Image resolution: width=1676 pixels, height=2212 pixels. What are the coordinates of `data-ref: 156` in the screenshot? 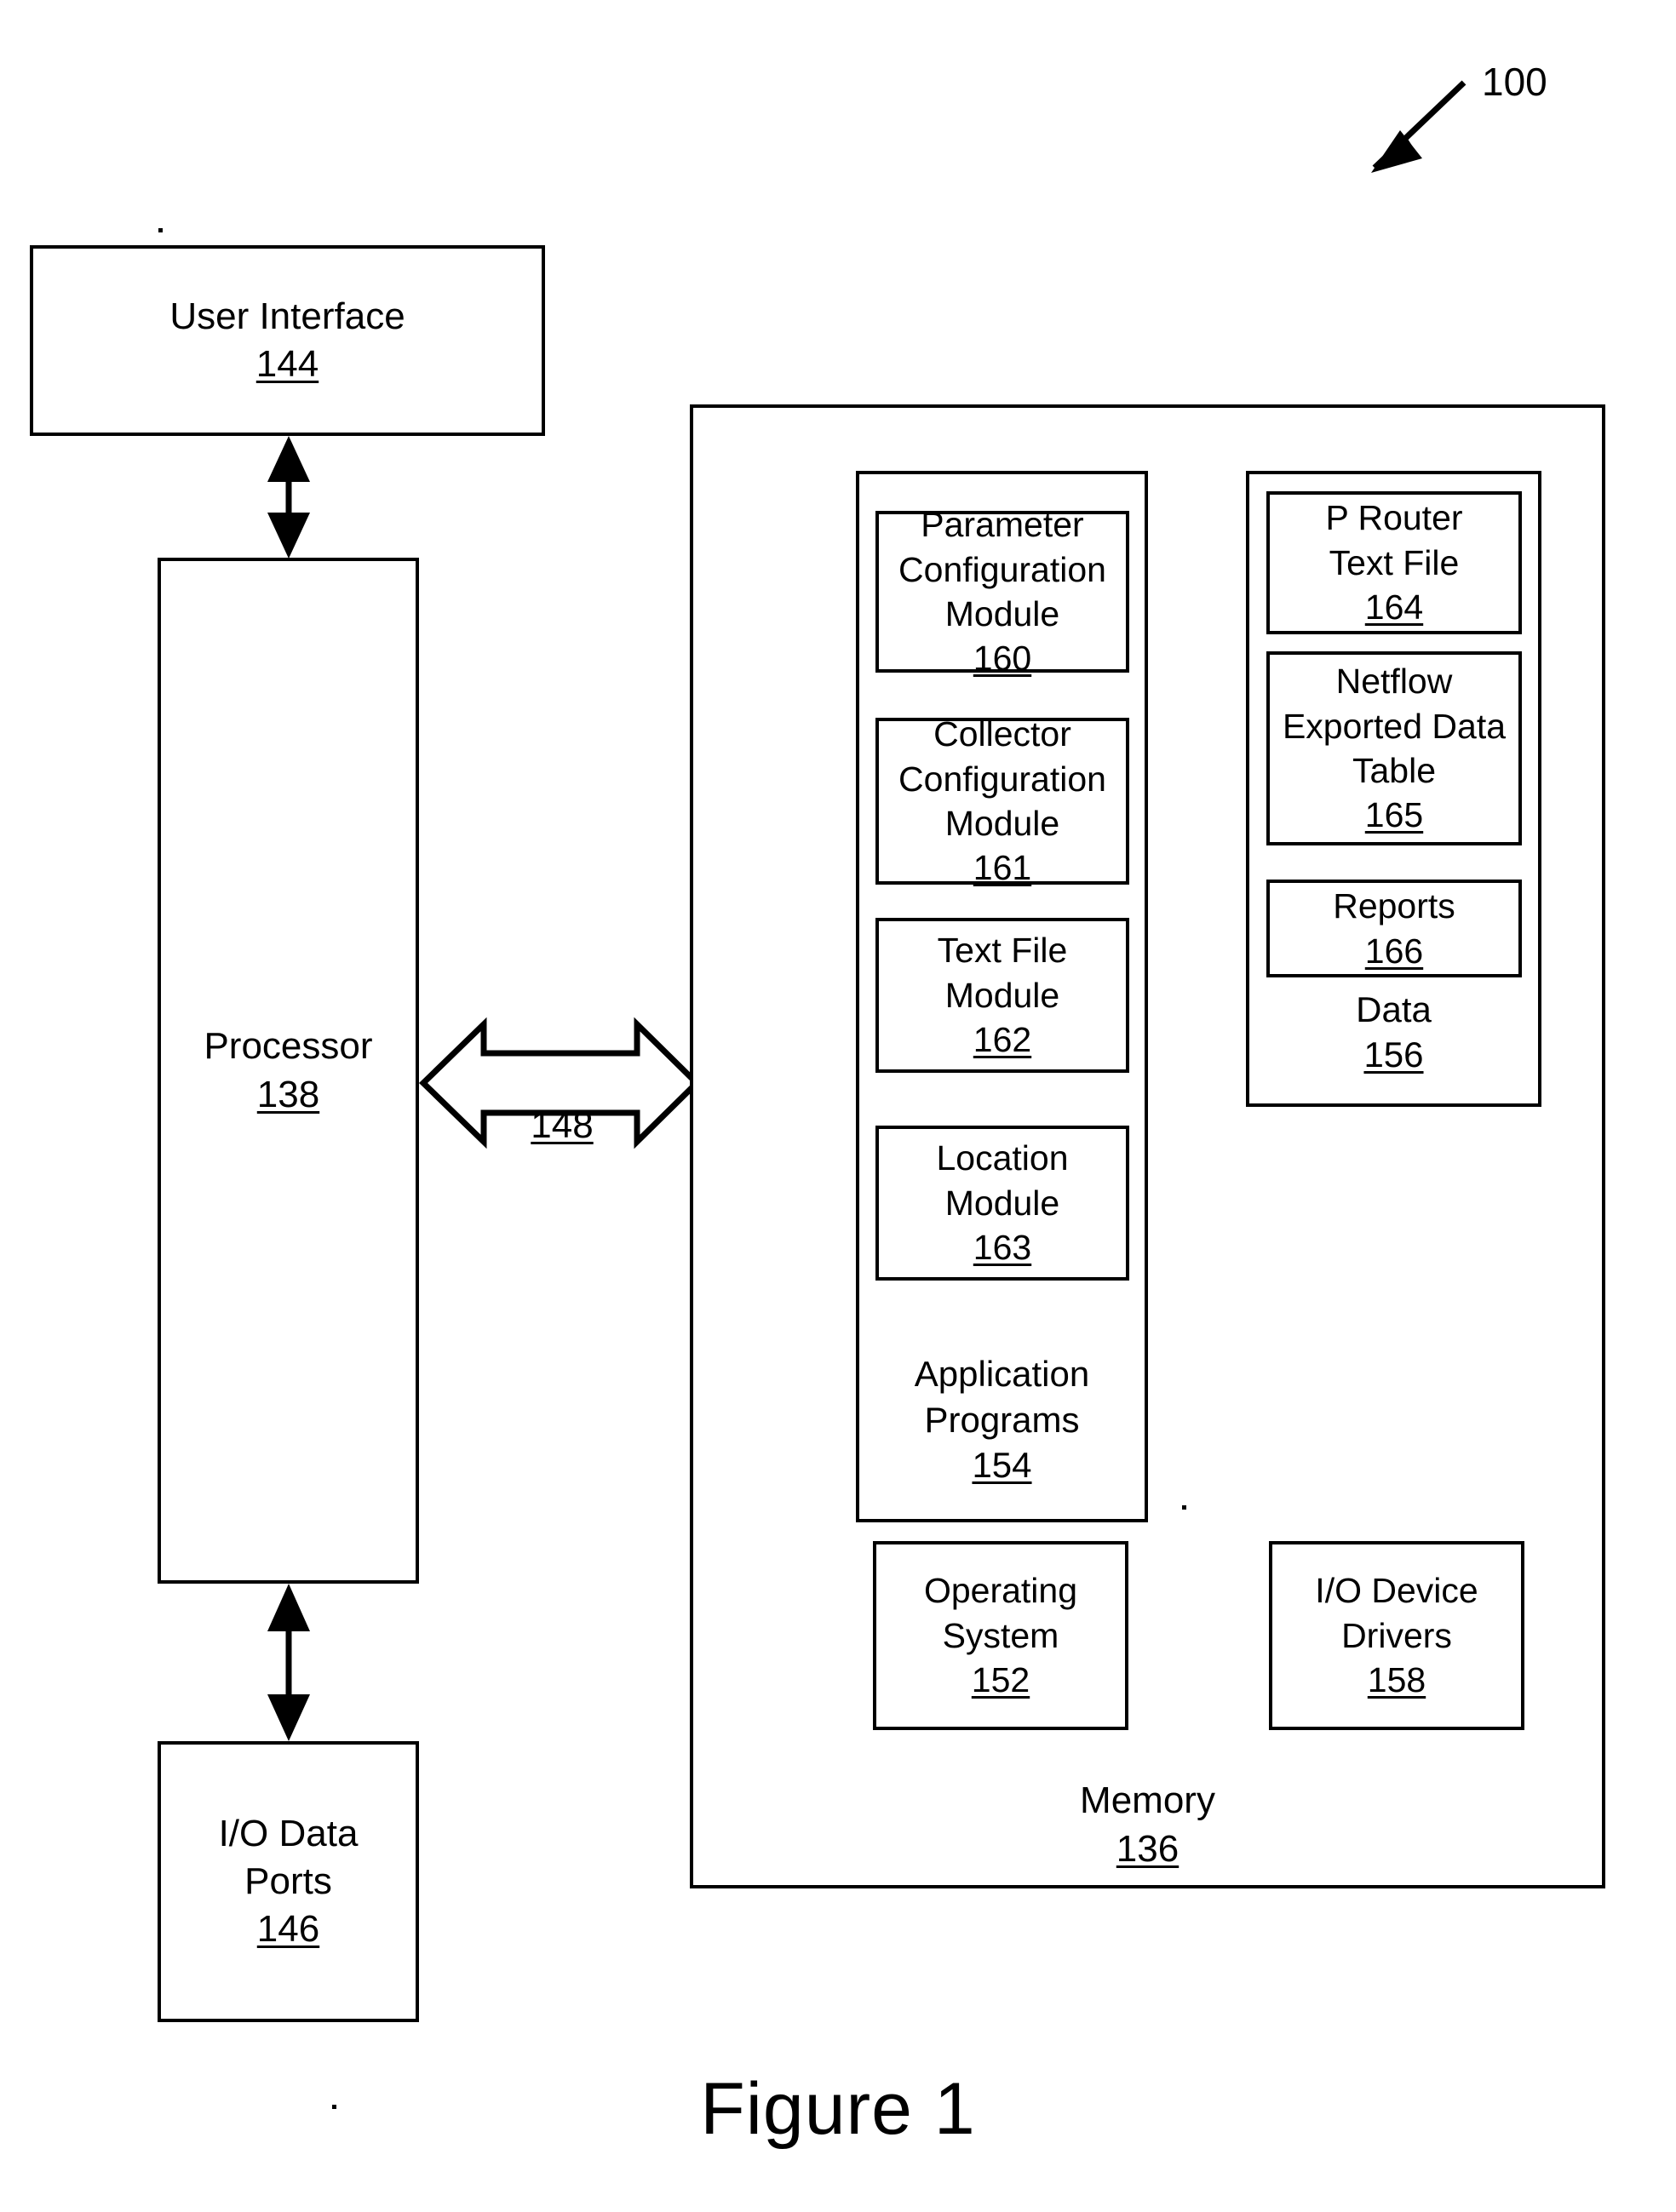 It's located at (1393, 1055).